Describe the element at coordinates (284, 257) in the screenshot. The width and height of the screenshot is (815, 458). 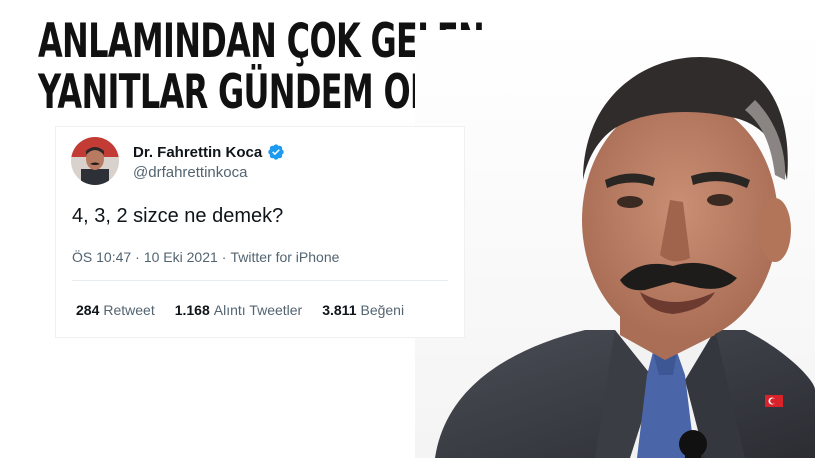
I see `tweet-source: Twitter for iPhone` at that location.